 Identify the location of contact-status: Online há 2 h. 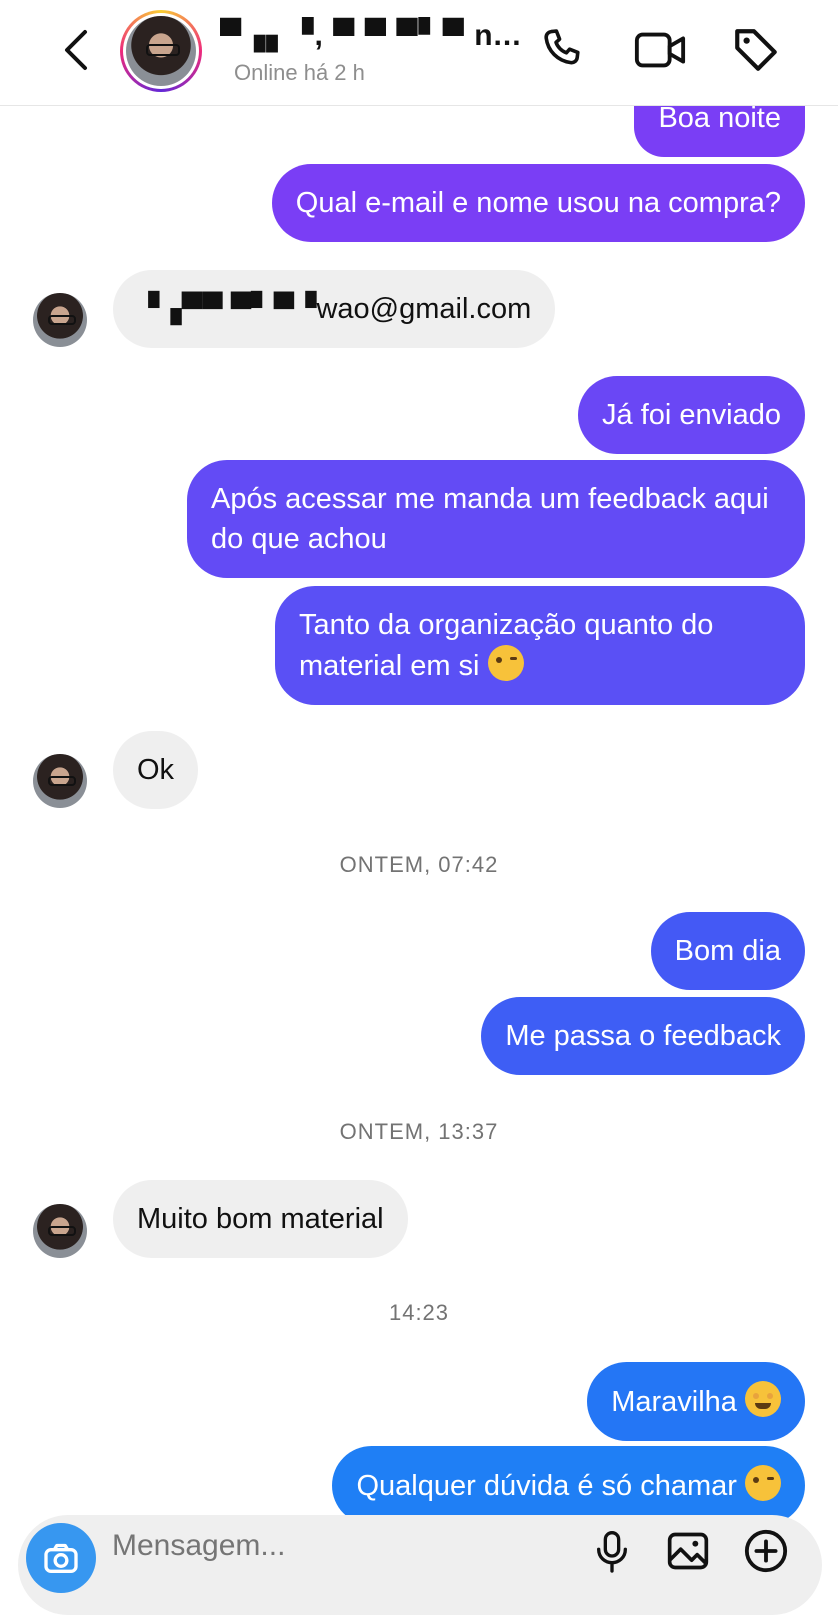
(299, 72).